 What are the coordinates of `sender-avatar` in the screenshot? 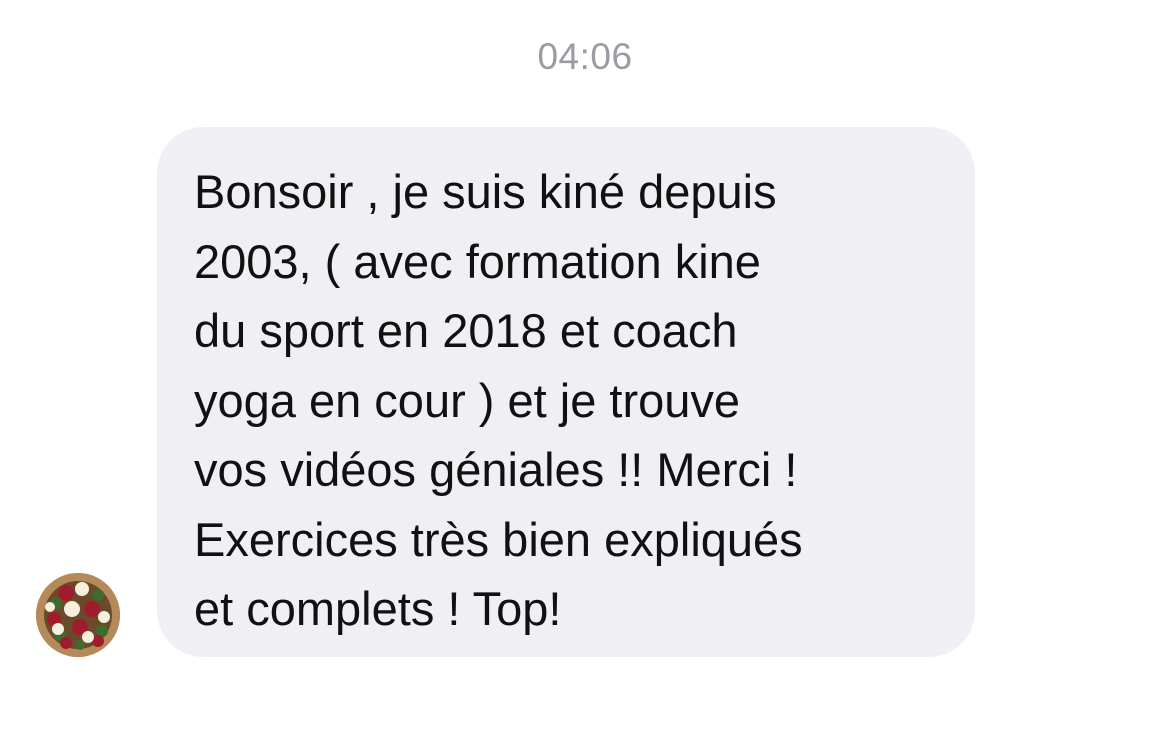 It's located at (78, 615).